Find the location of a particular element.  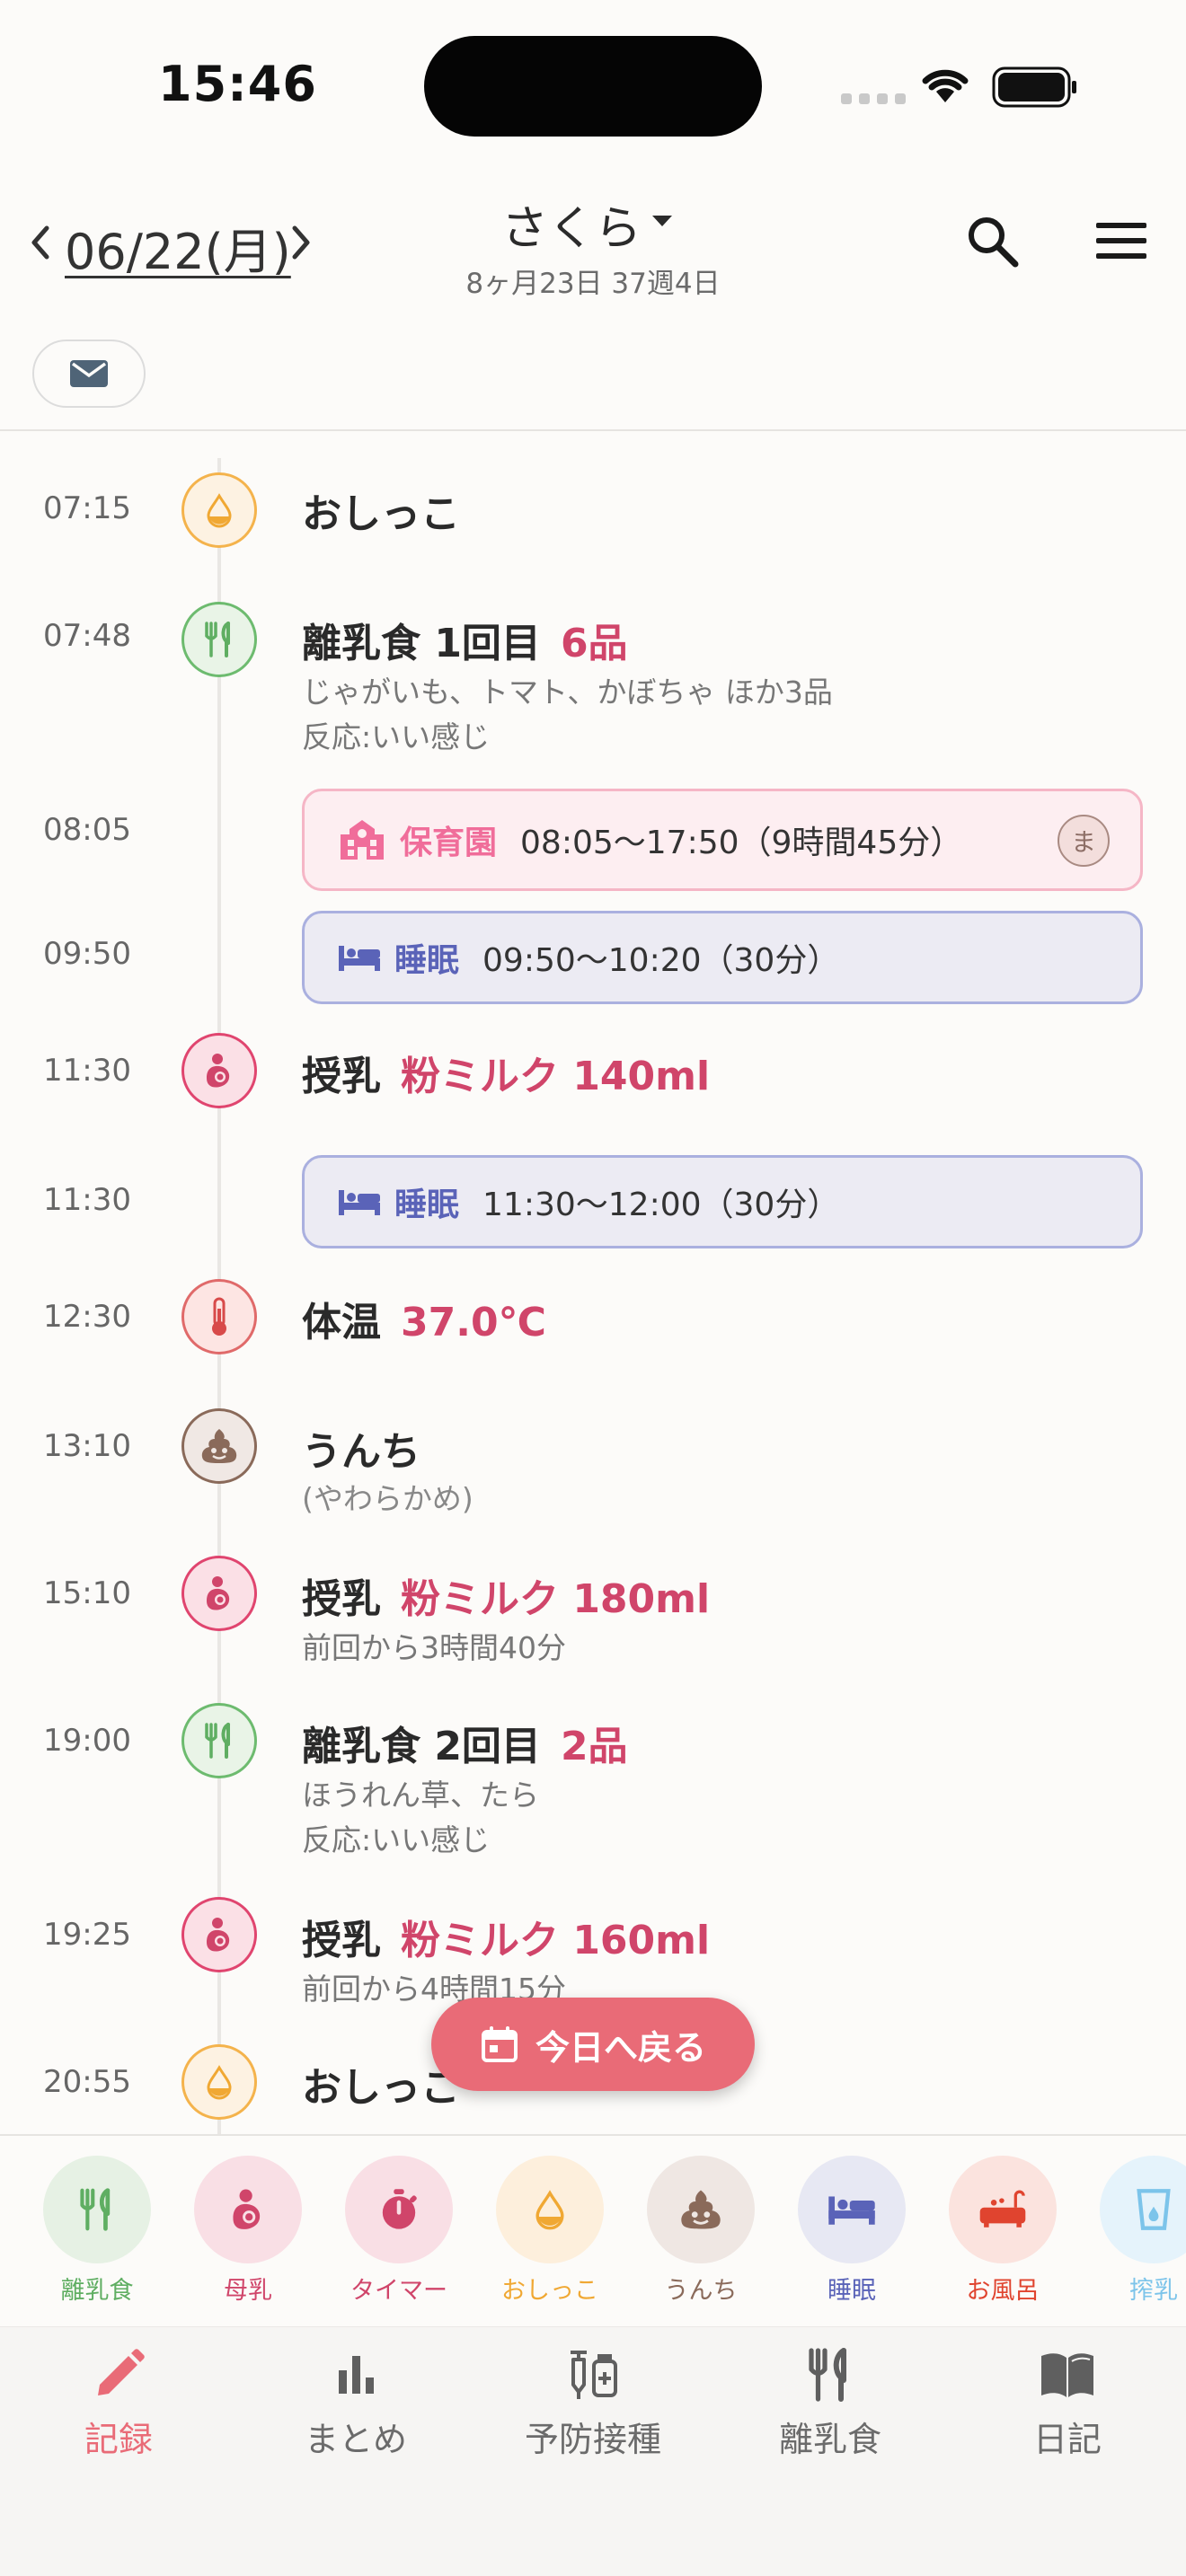

quick-action-label: 睡眠 is located at coordinates (852, 2291).